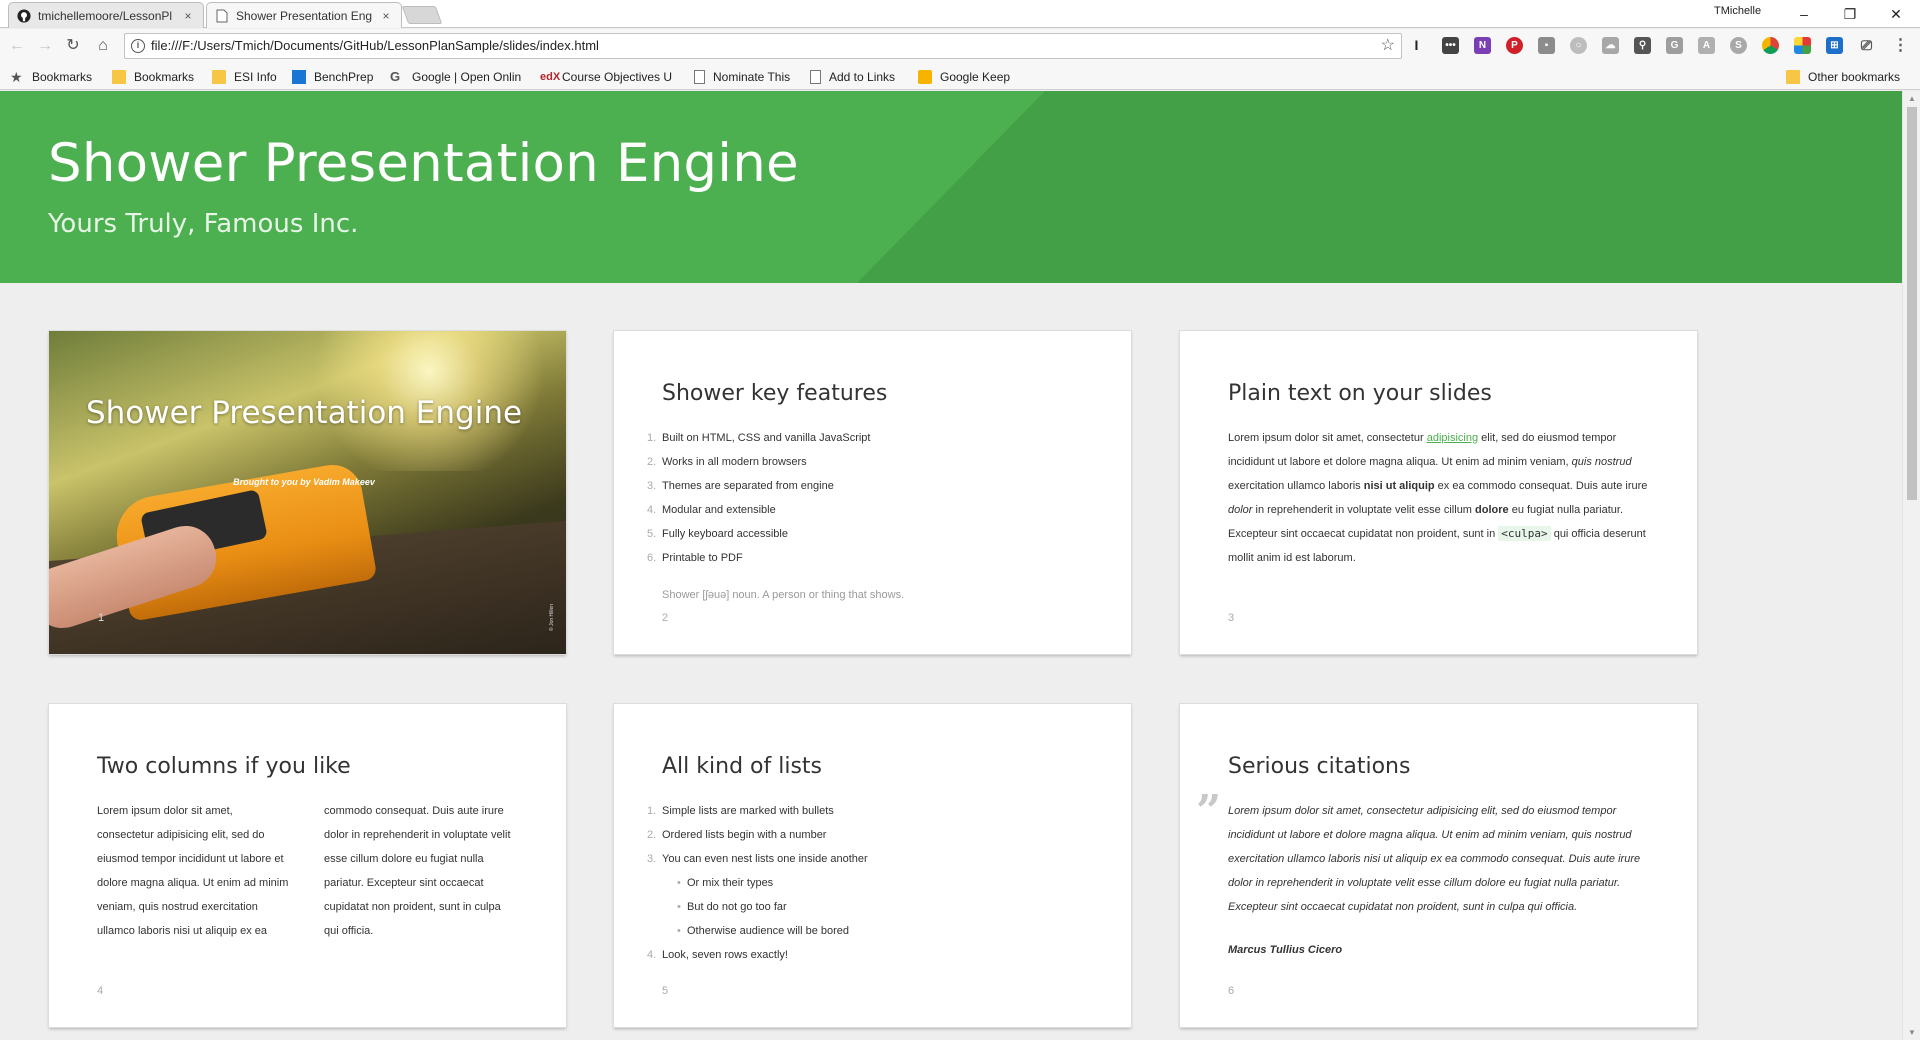 The image size is (1920, 1040). Describe the element at coordinates (244, 76) in the screenshot. I see `bookmark-esi-info: ESI Info` at that location.